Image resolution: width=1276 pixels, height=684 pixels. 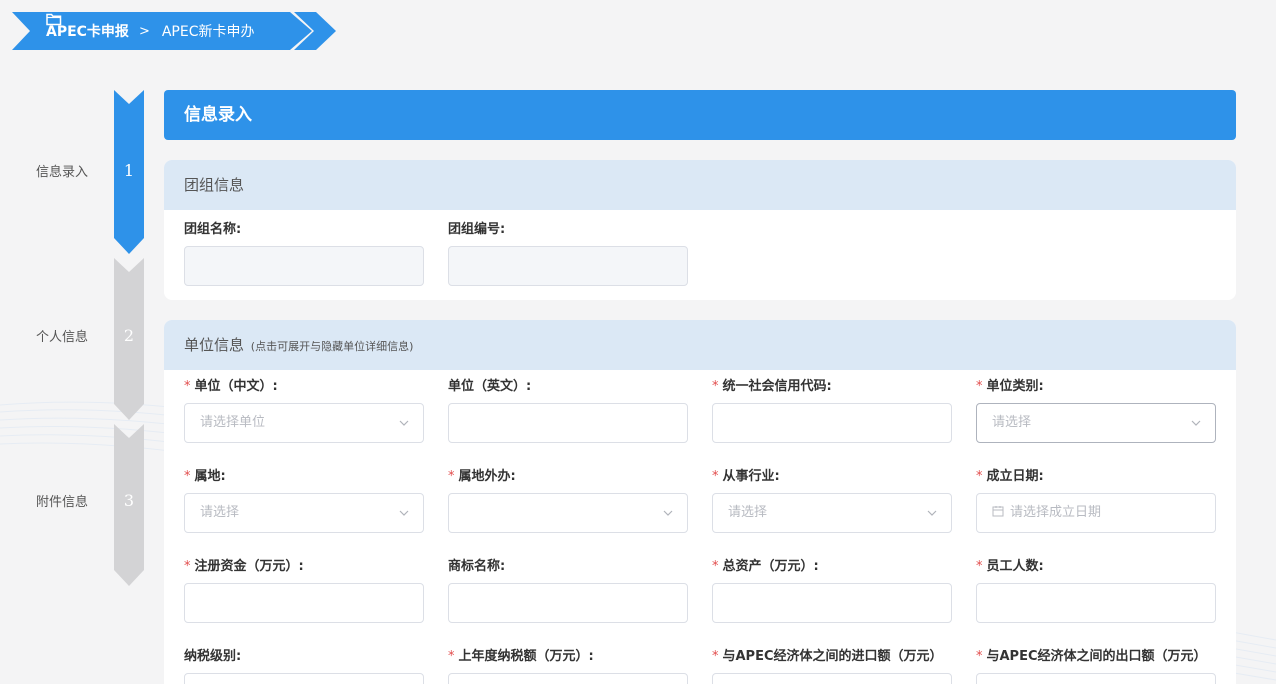 I want to click on credit-code-field: * 统一社会信用代码:, so click(x=832, y=409).